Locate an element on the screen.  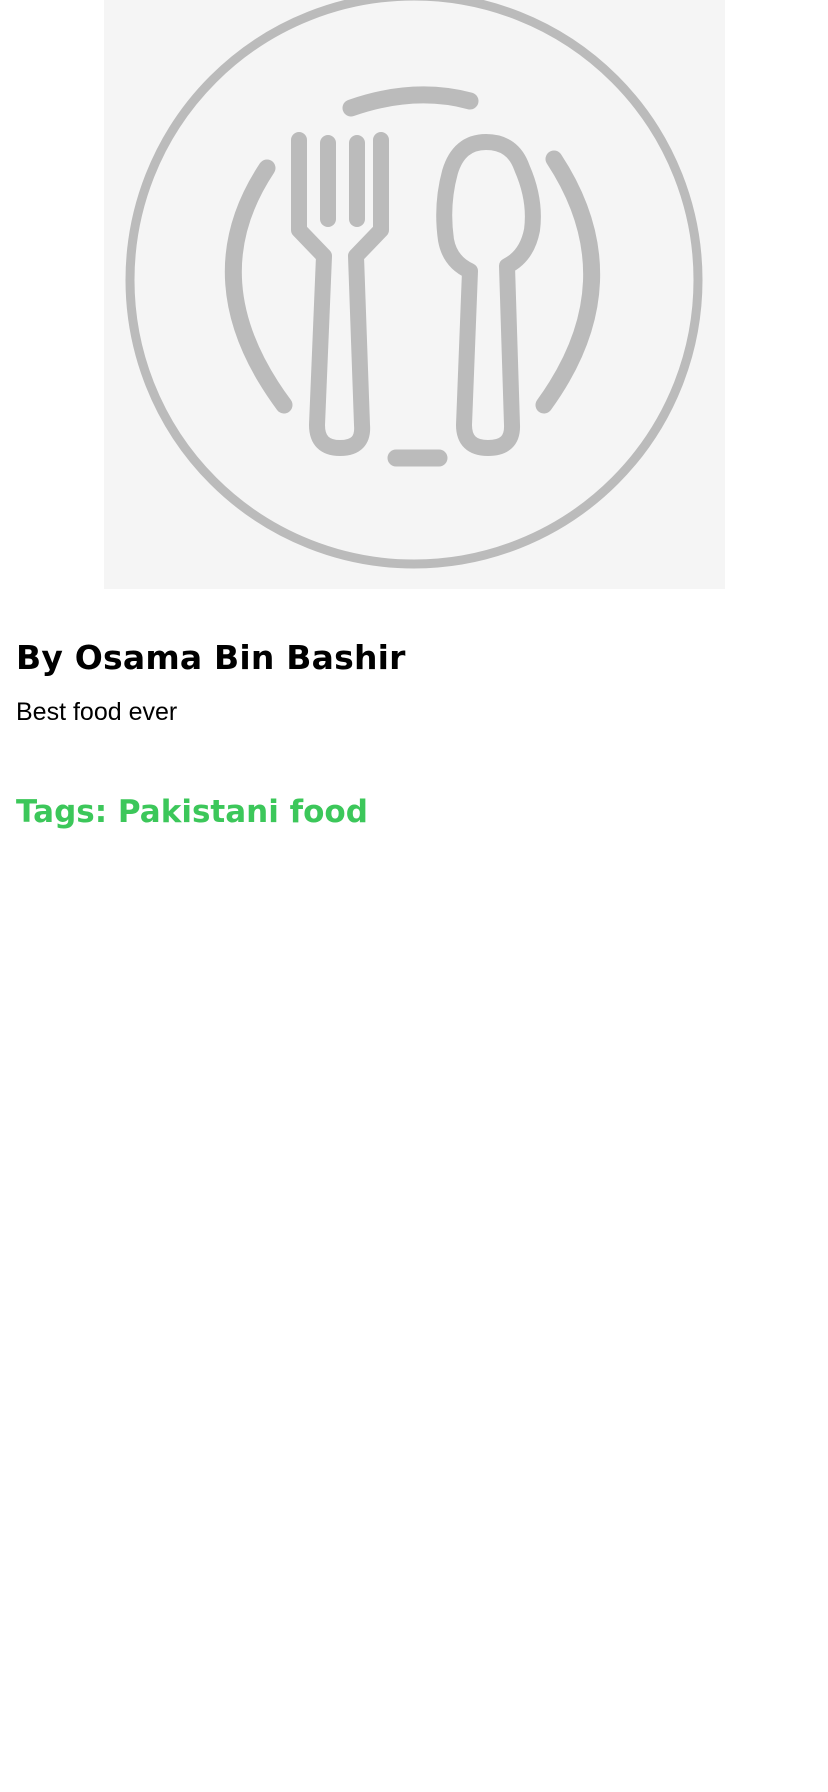
recipe-description: Best food ever is located at coordinates (97, 712).